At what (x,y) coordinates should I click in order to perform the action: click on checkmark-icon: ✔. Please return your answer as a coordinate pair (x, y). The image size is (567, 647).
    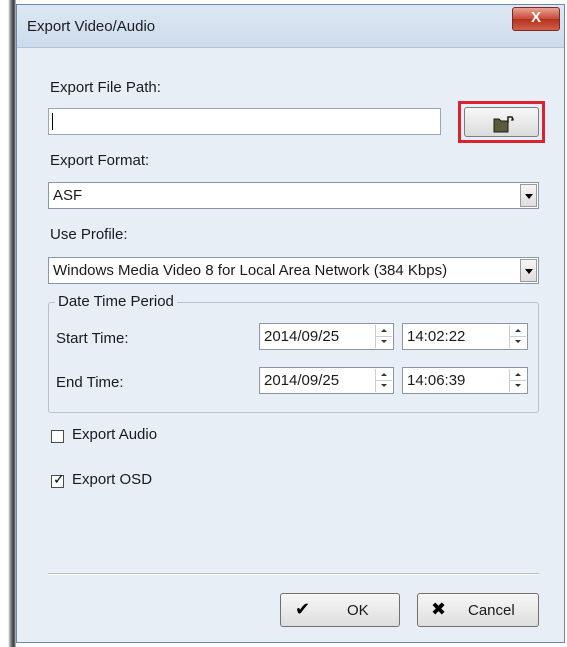
    Looking at the image, I should click on (303, 609).